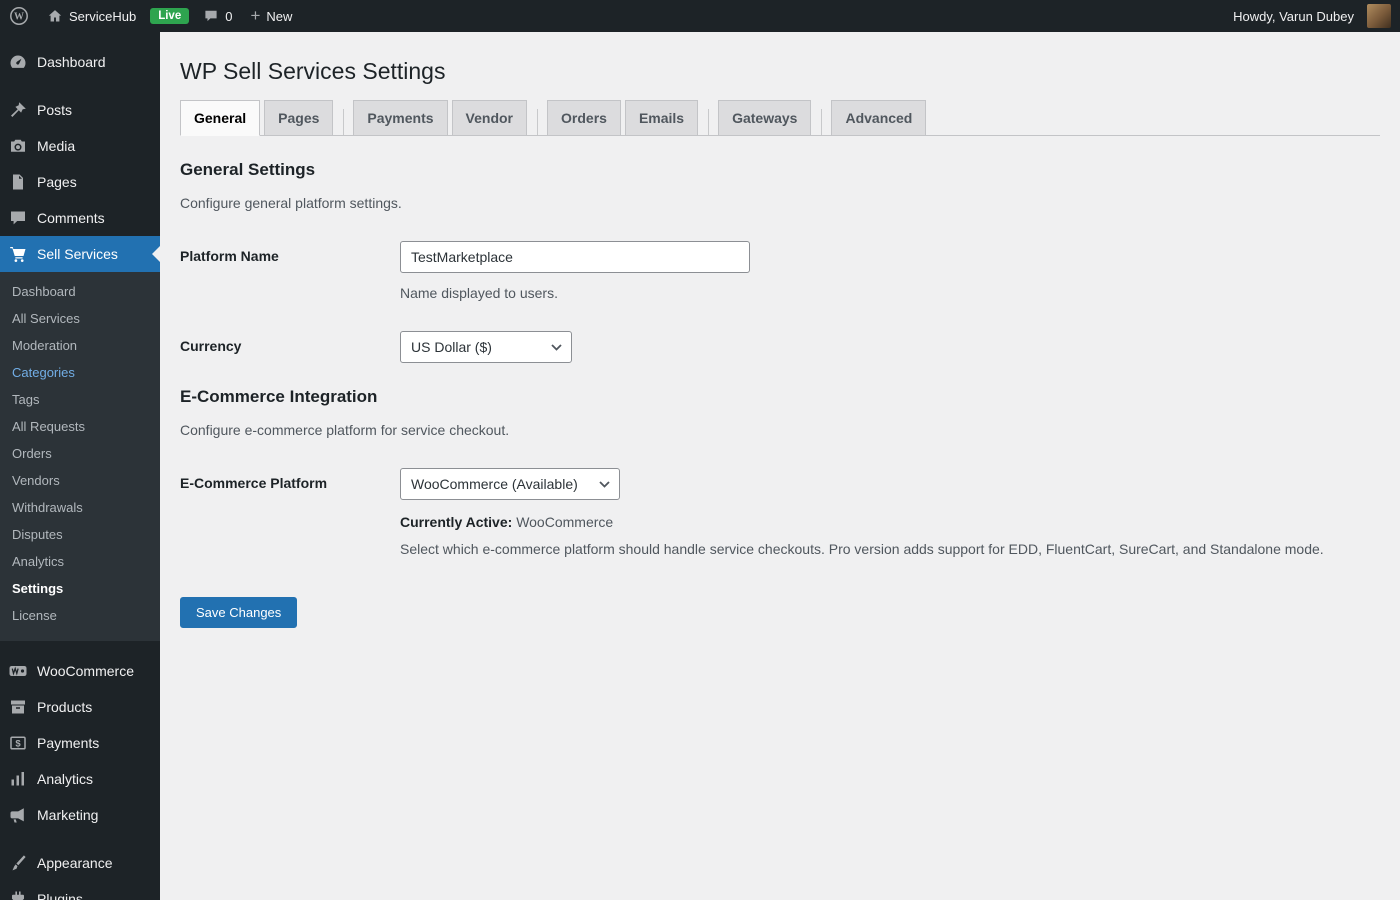  I want to click on sidebar-item-label: Appearance, so click(75, 863).